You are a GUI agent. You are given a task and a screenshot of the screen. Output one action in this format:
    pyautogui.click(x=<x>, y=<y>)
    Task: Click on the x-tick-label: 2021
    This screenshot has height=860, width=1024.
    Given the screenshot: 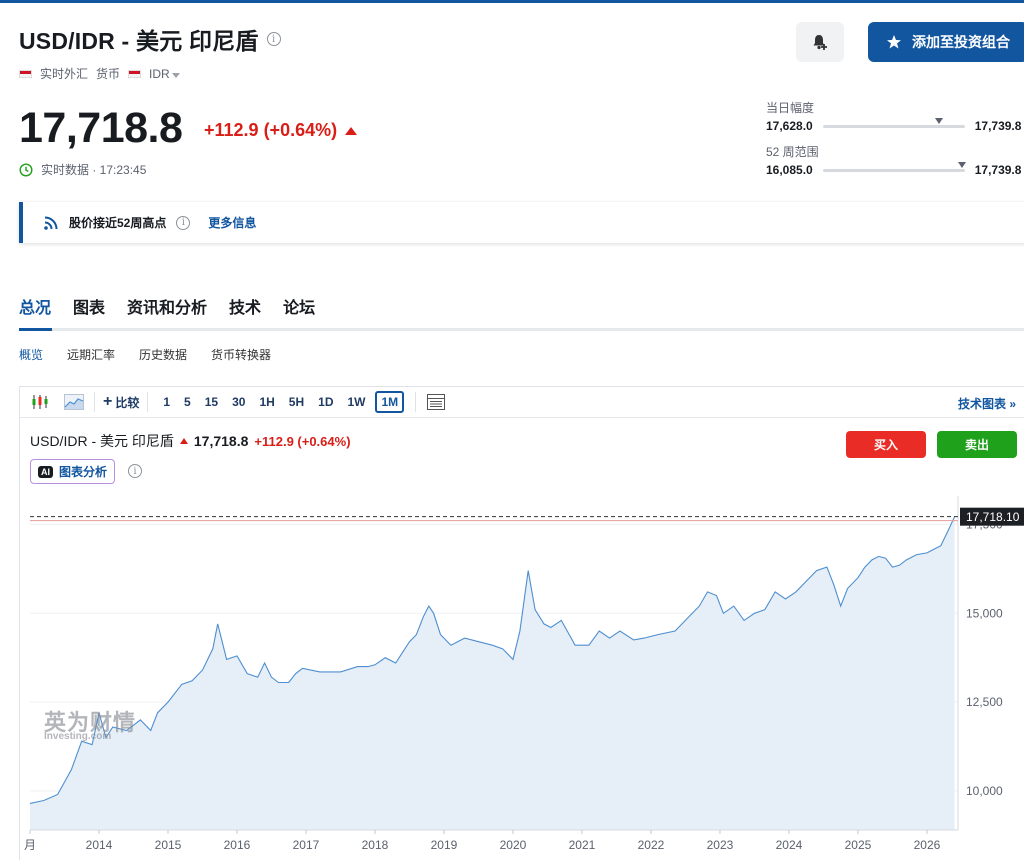 What is the action you would take?
    pyautogui.click(x=582, y=845)
    